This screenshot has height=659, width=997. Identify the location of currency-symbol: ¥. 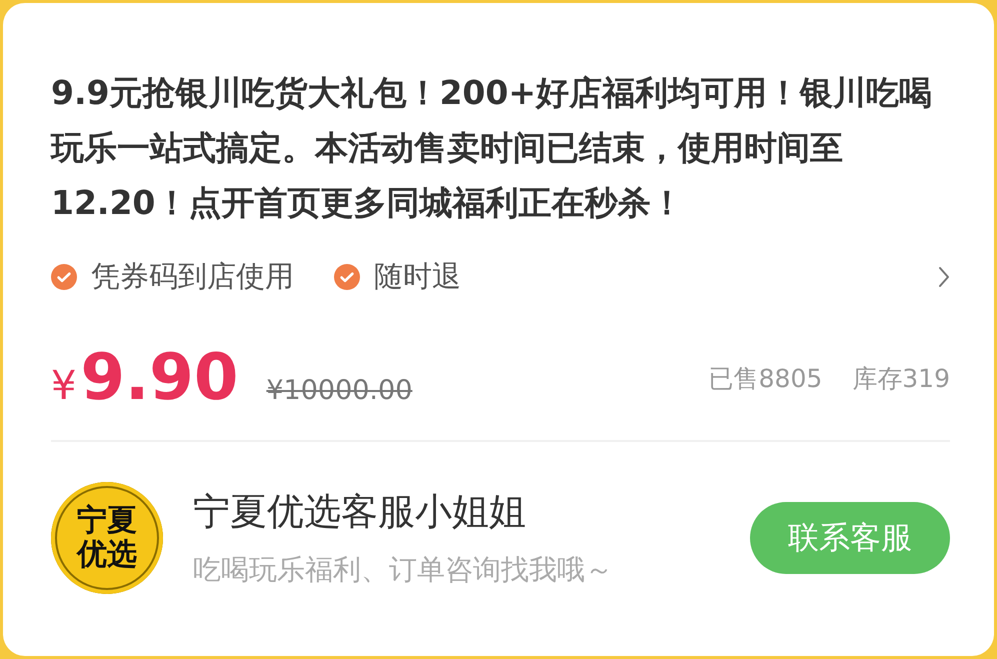
(63, 386).